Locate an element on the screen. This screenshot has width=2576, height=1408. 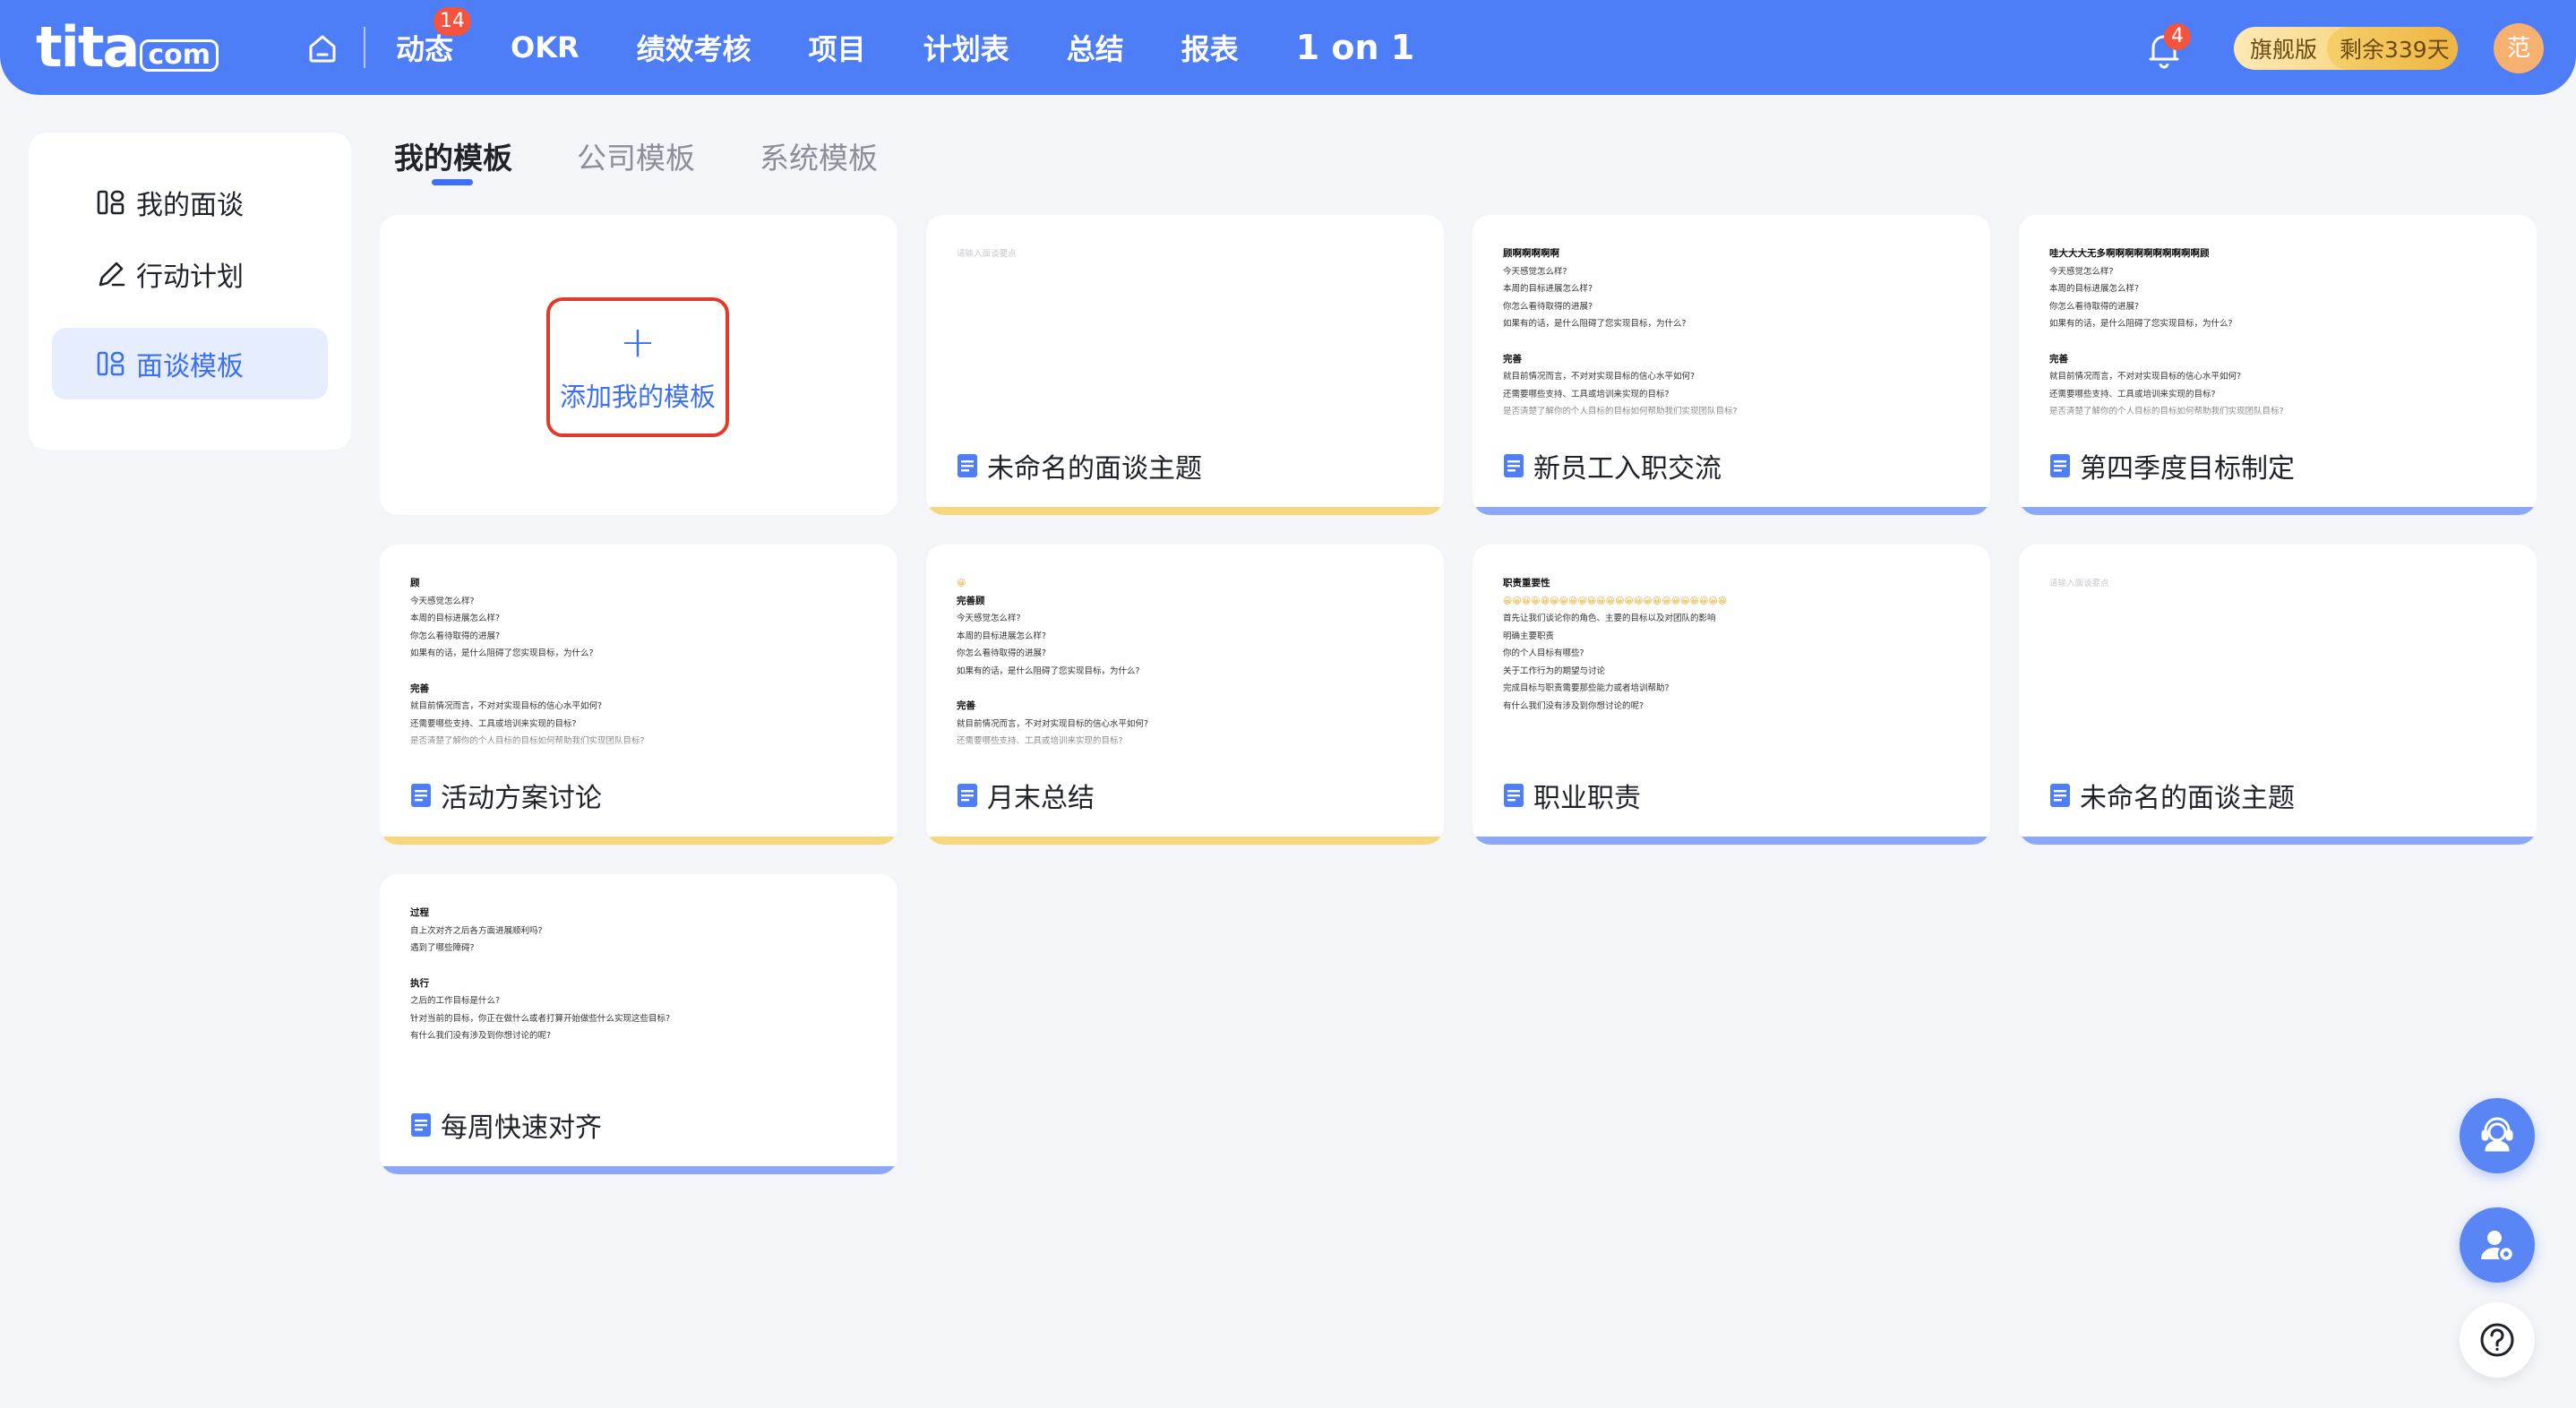
tita-logo: tita com is located at coordinates (127, 47).